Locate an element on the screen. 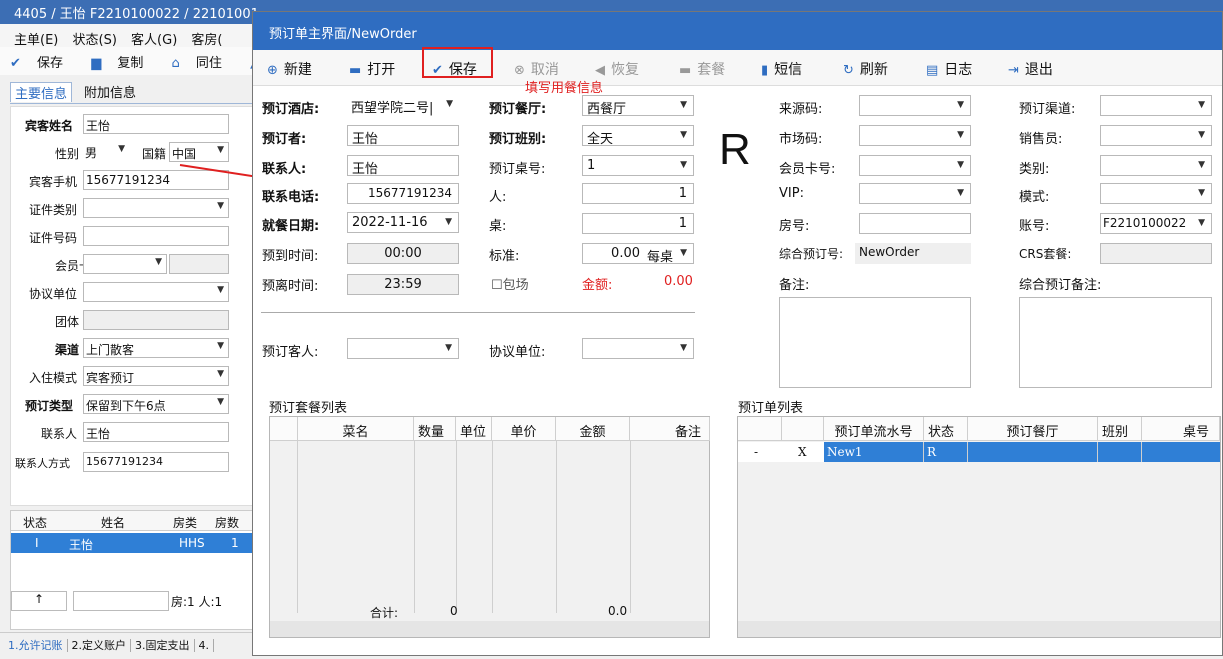 Image resolution: width=1223 pixels, height=659 pixels. booker-field: 王怡 is located at coordinates (403, 135).